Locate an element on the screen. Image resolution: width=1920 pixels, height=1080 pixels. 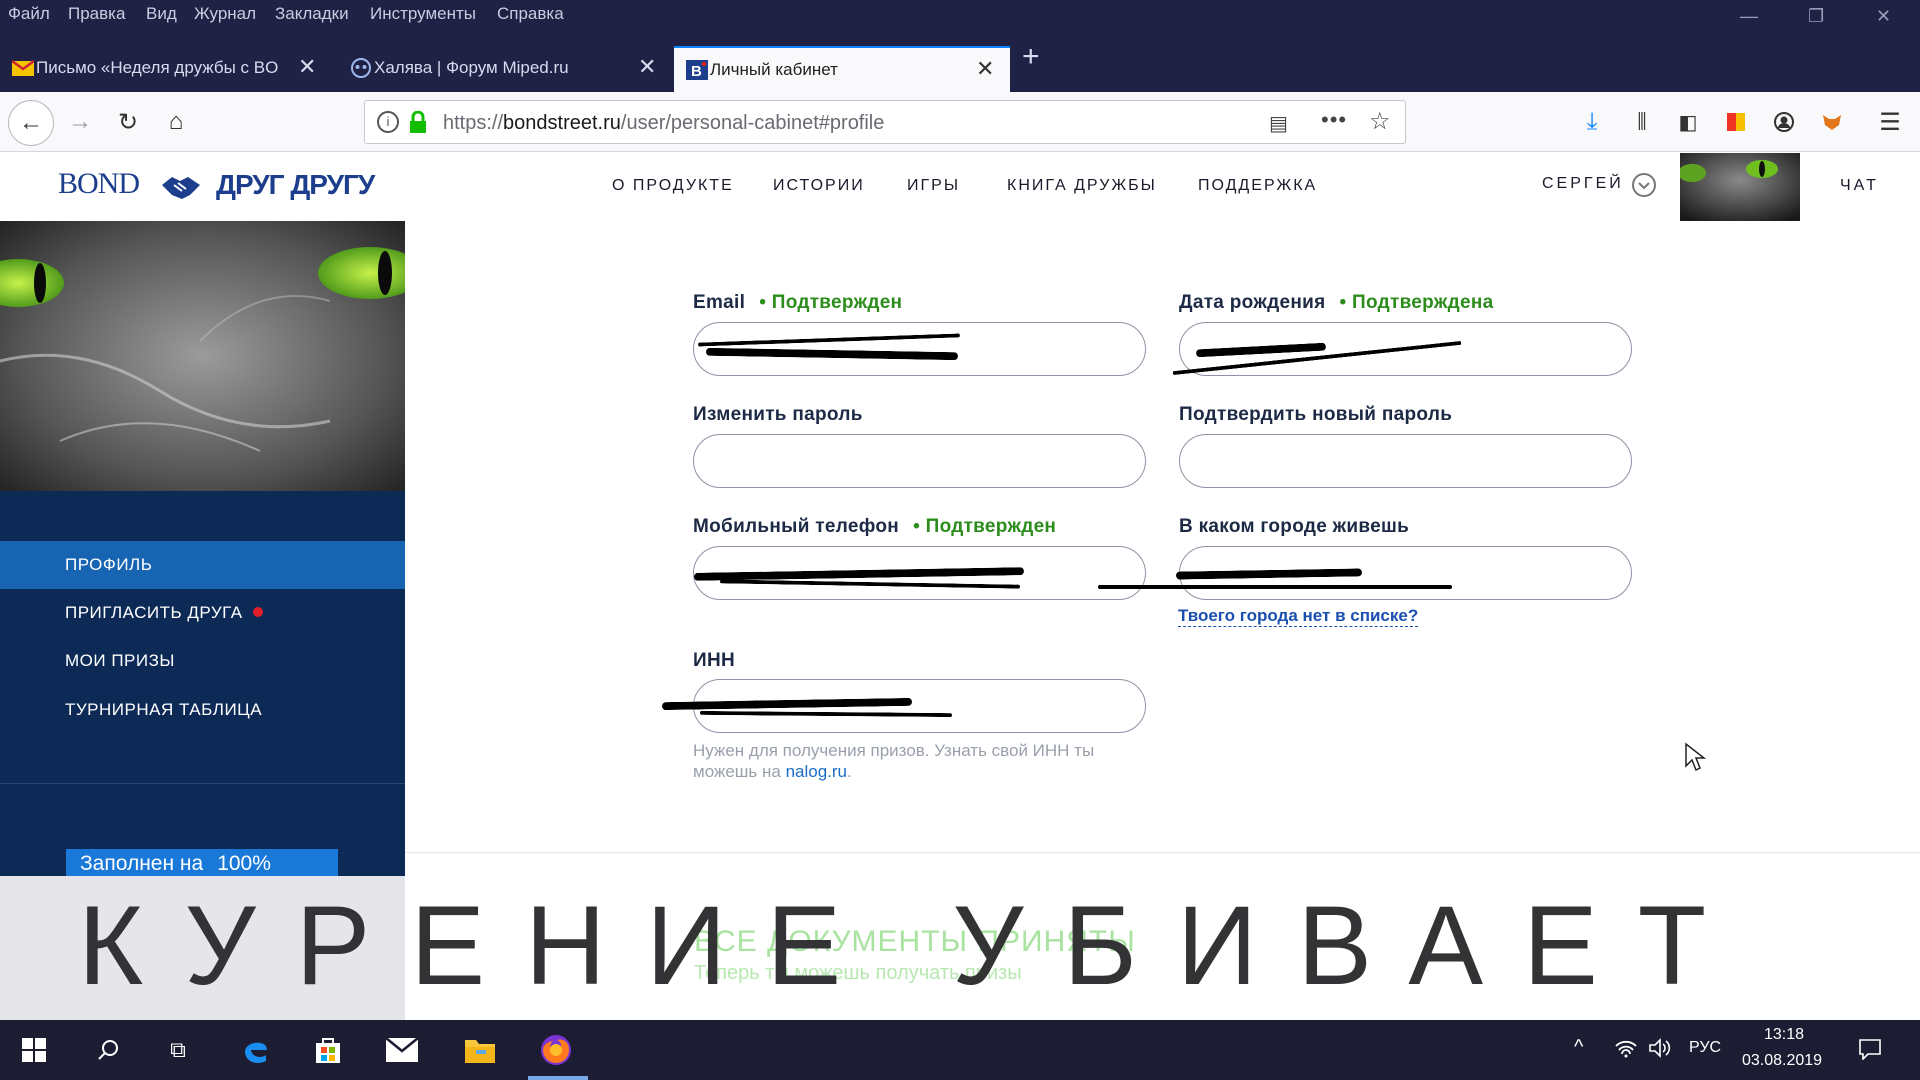
menu-help: Справка is located at coordinates (530, 14).